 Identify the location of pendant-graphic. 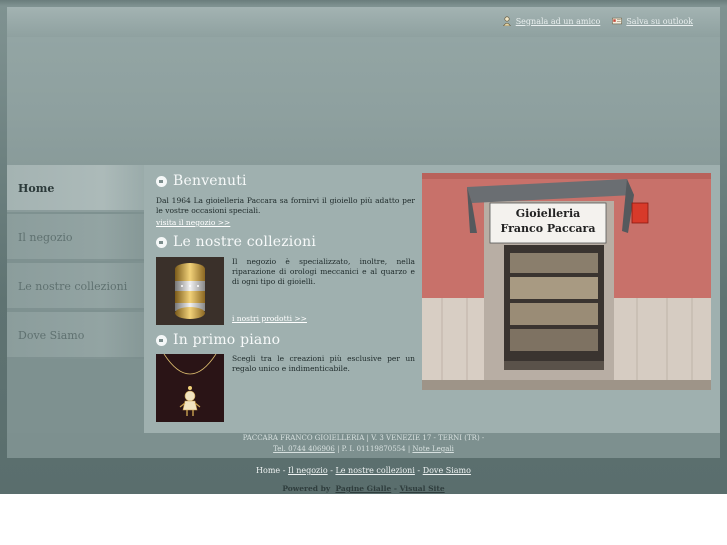
(190, 388).